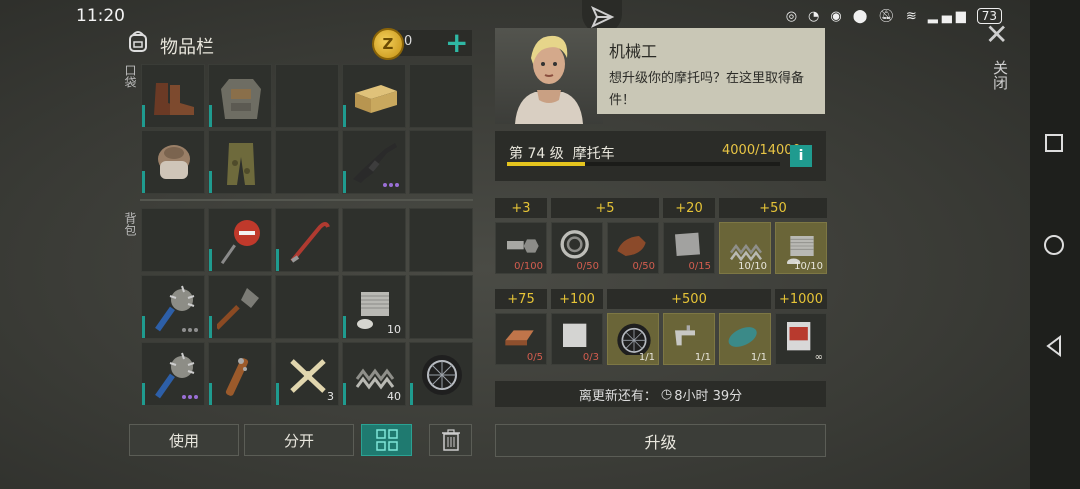 This screenshot has width=1080, height=489. What do you see at coordinates (562, 154) in the screenshot?
I see `vehicle-level: 第 74 级 摩托车` at bounding box center [562, 154].